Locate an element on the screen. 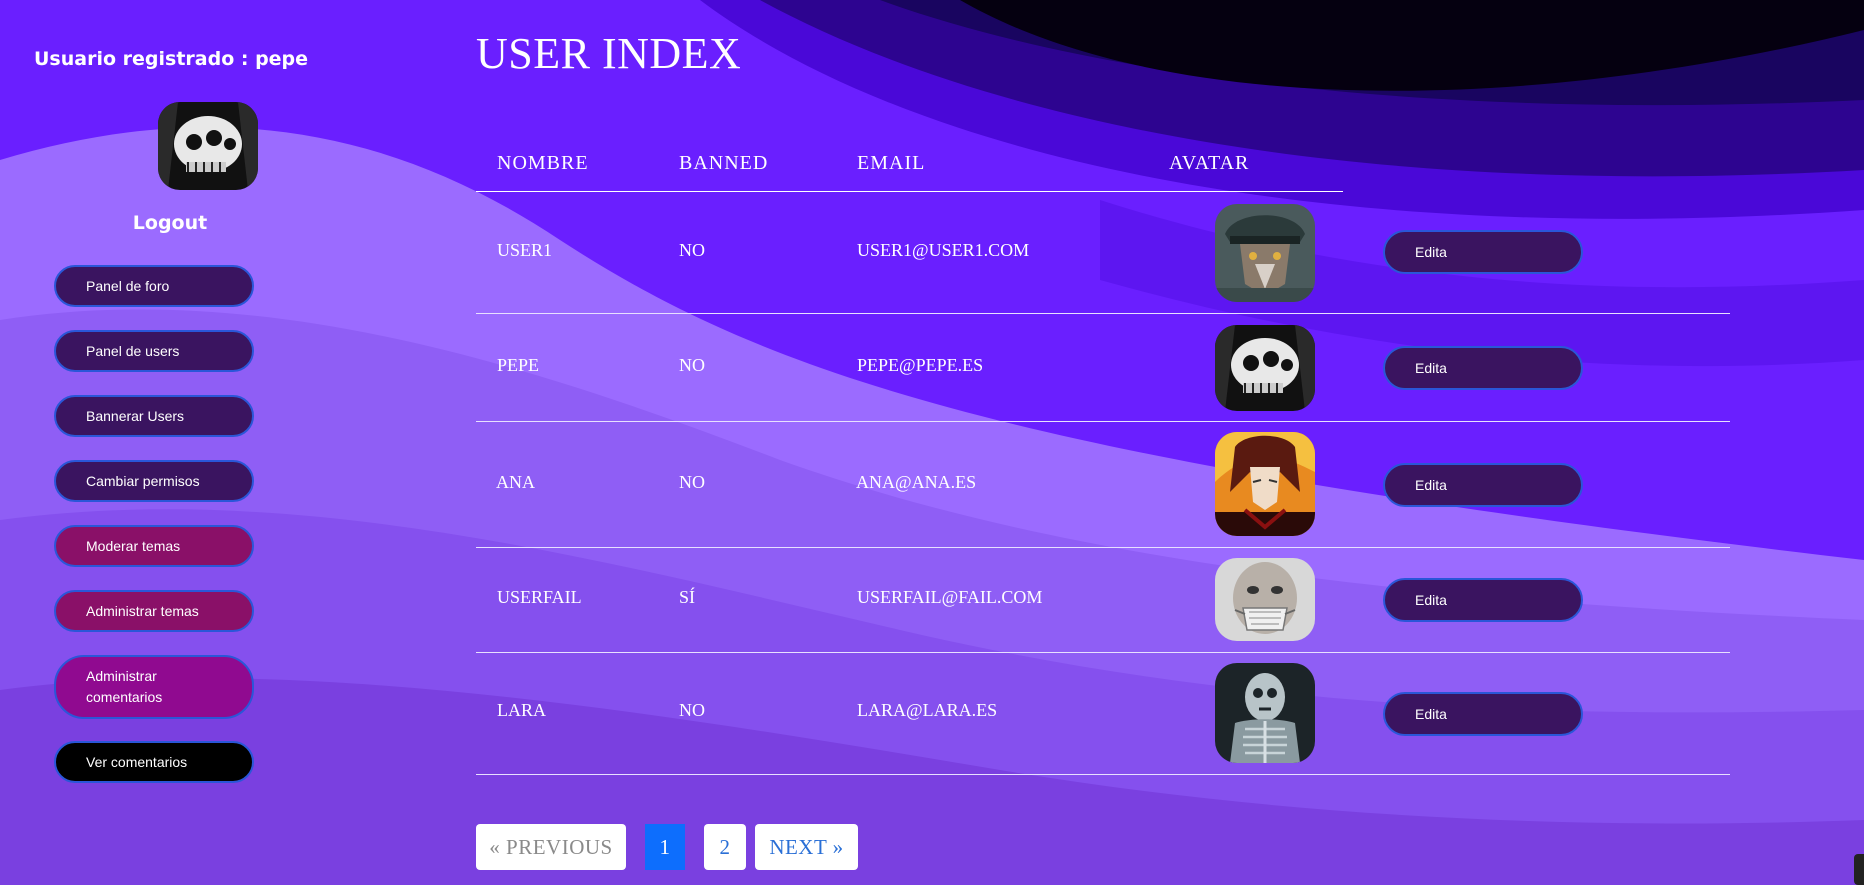 This screenshot has width=1864, height=885. anime-character-avatar-icon is located at coordinates (1265, 484).